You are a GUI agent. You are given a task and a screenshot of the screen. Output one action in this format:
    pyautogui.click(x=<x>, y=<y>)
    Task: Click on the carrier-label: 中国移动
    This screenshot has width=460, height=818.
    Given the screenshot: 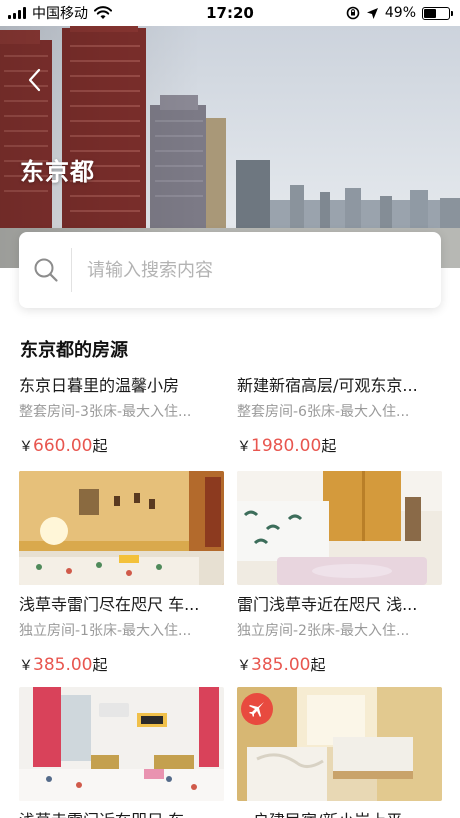 What is the action you would take?
    pyautogui.click(x=60, y=14)
    